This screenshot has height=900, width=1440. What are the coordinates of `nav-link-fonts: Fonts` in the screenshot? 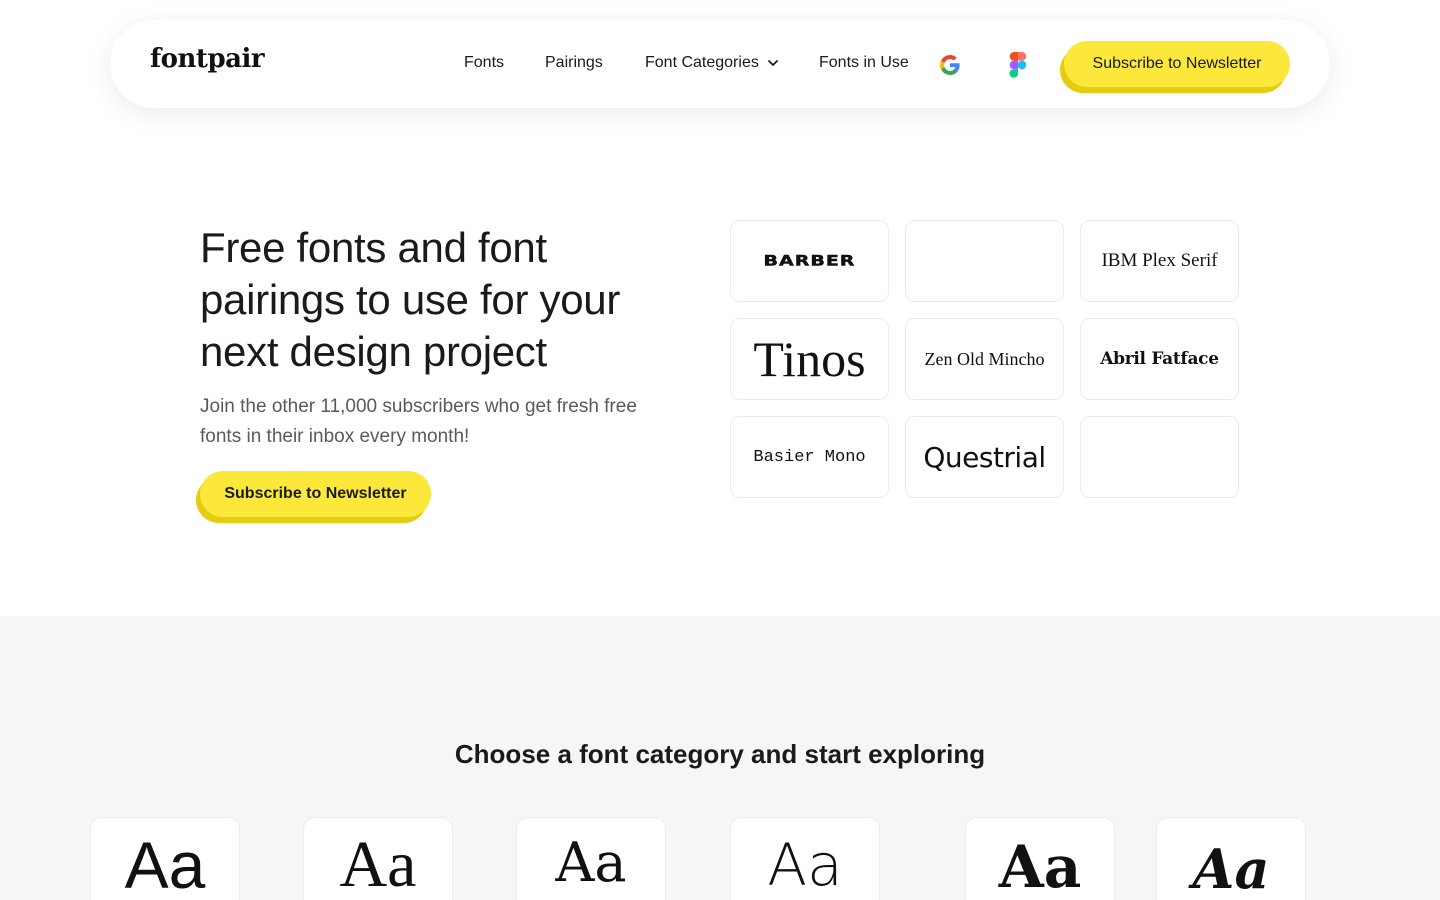 It's located at (484, 63).